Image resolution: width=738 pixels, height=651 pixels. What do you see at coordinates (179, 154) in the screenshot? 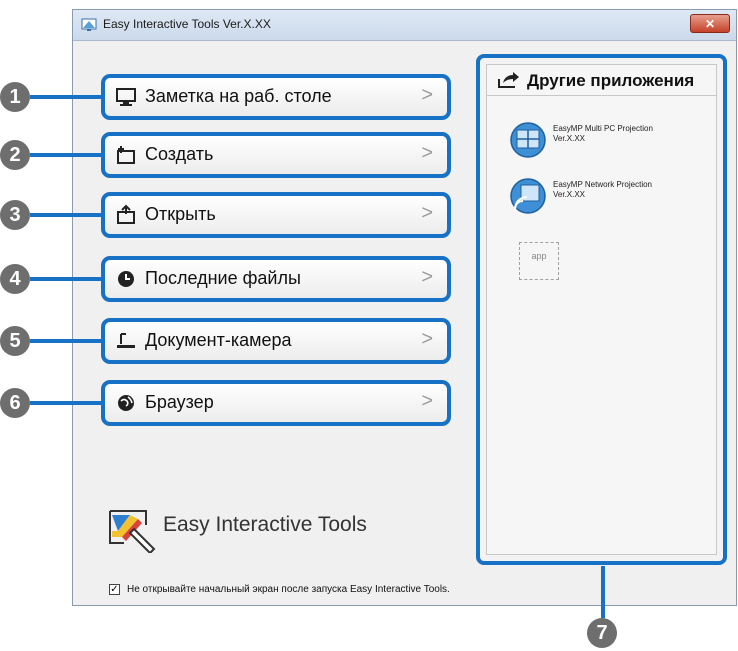
I see `menu-label: Создать` at bounding box center [179, 154].